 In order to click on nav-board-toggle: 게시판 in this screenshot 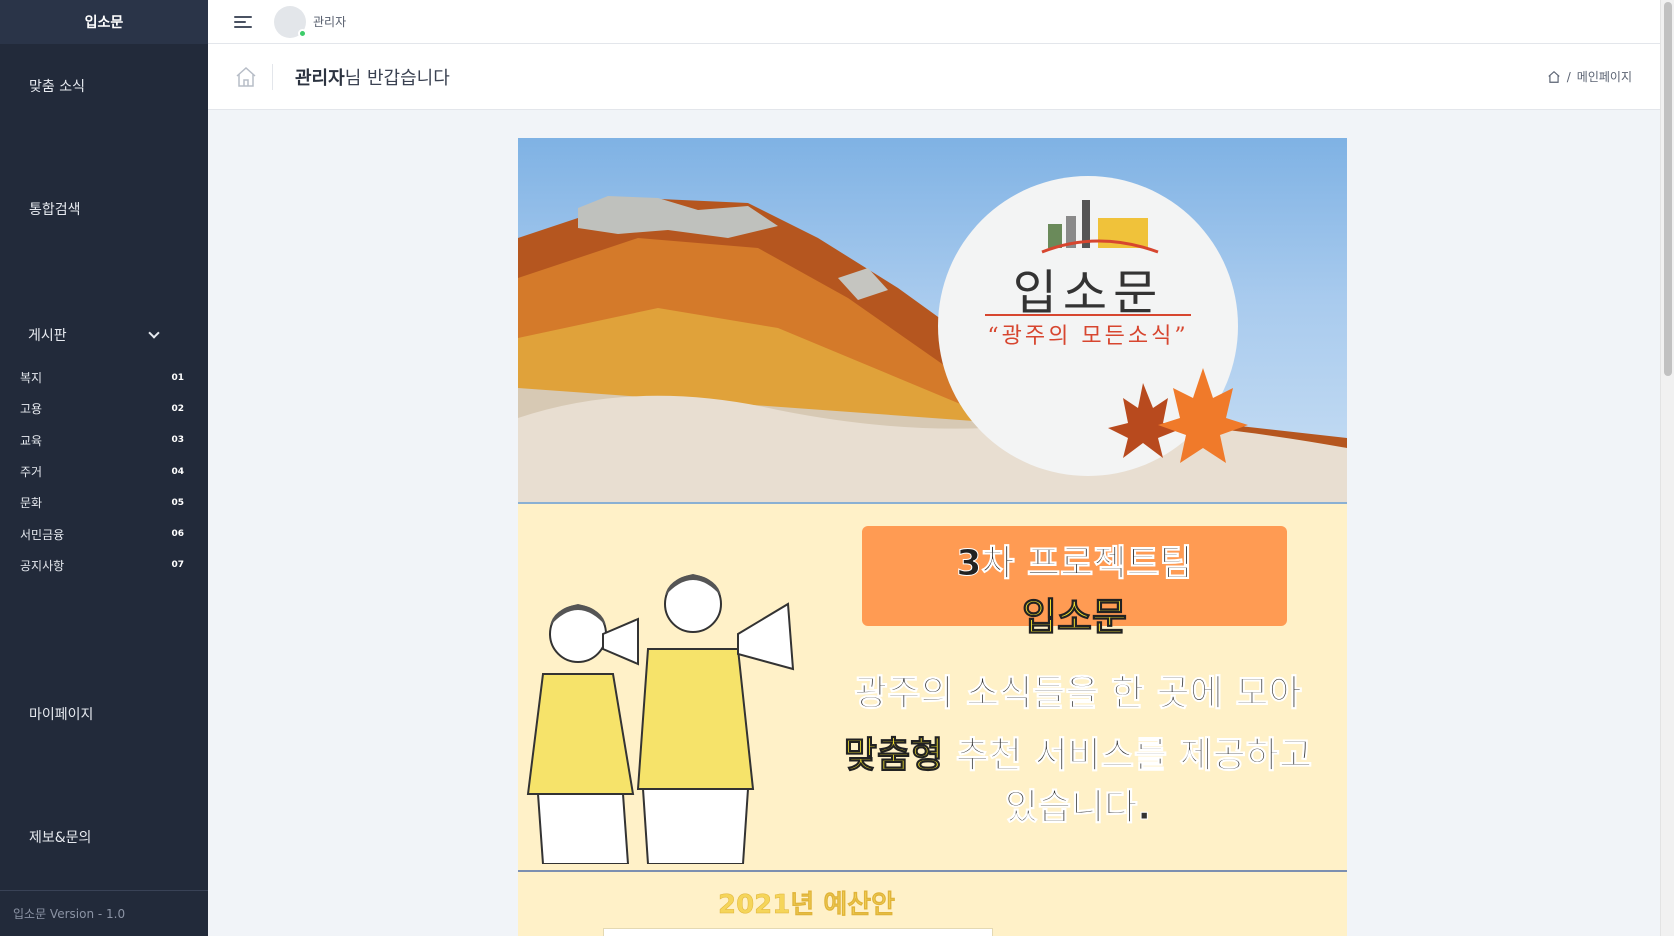, I will do `click(94, 335)`.